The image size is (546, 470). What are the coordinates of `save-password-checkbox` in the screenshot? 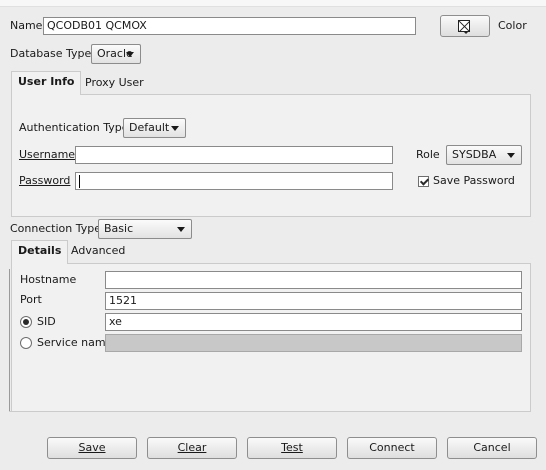 It's located at (423, 181).